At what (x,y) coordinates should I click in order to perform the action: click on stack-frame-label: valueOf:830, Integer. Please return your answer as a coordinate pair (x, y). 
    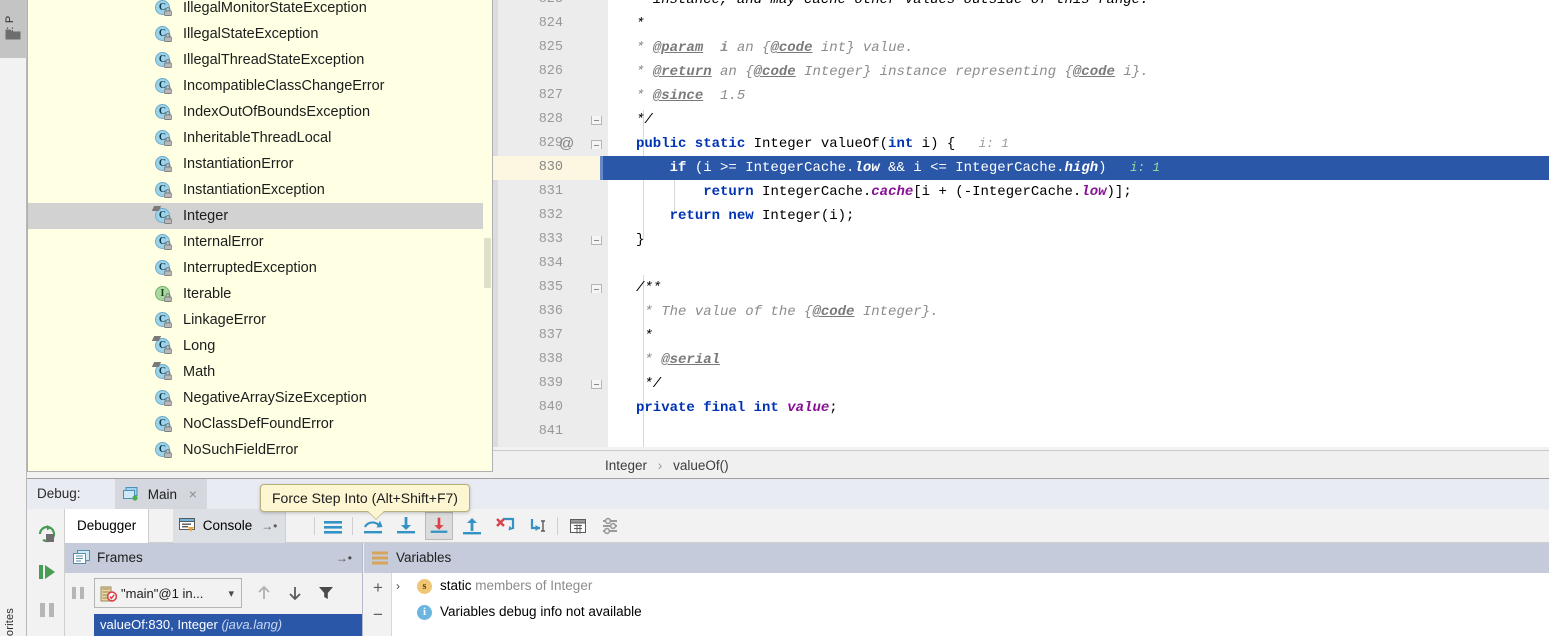
    Looking at the image, I should click on (159, 624).